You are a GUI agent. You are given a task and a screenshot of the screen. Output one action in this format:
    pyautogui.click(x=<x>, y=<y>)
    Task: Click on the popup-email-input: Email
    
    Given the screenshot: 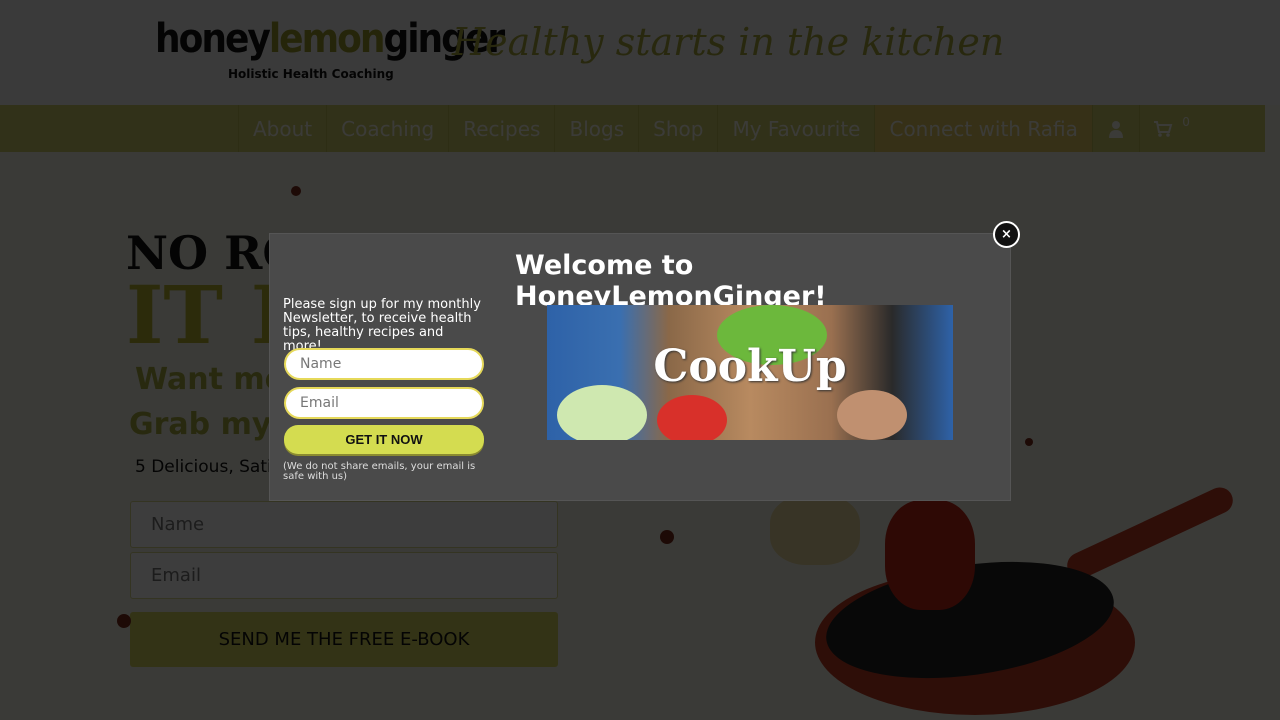 What is the action you would take?
    pyautogui.click(x=384, y=403)
    